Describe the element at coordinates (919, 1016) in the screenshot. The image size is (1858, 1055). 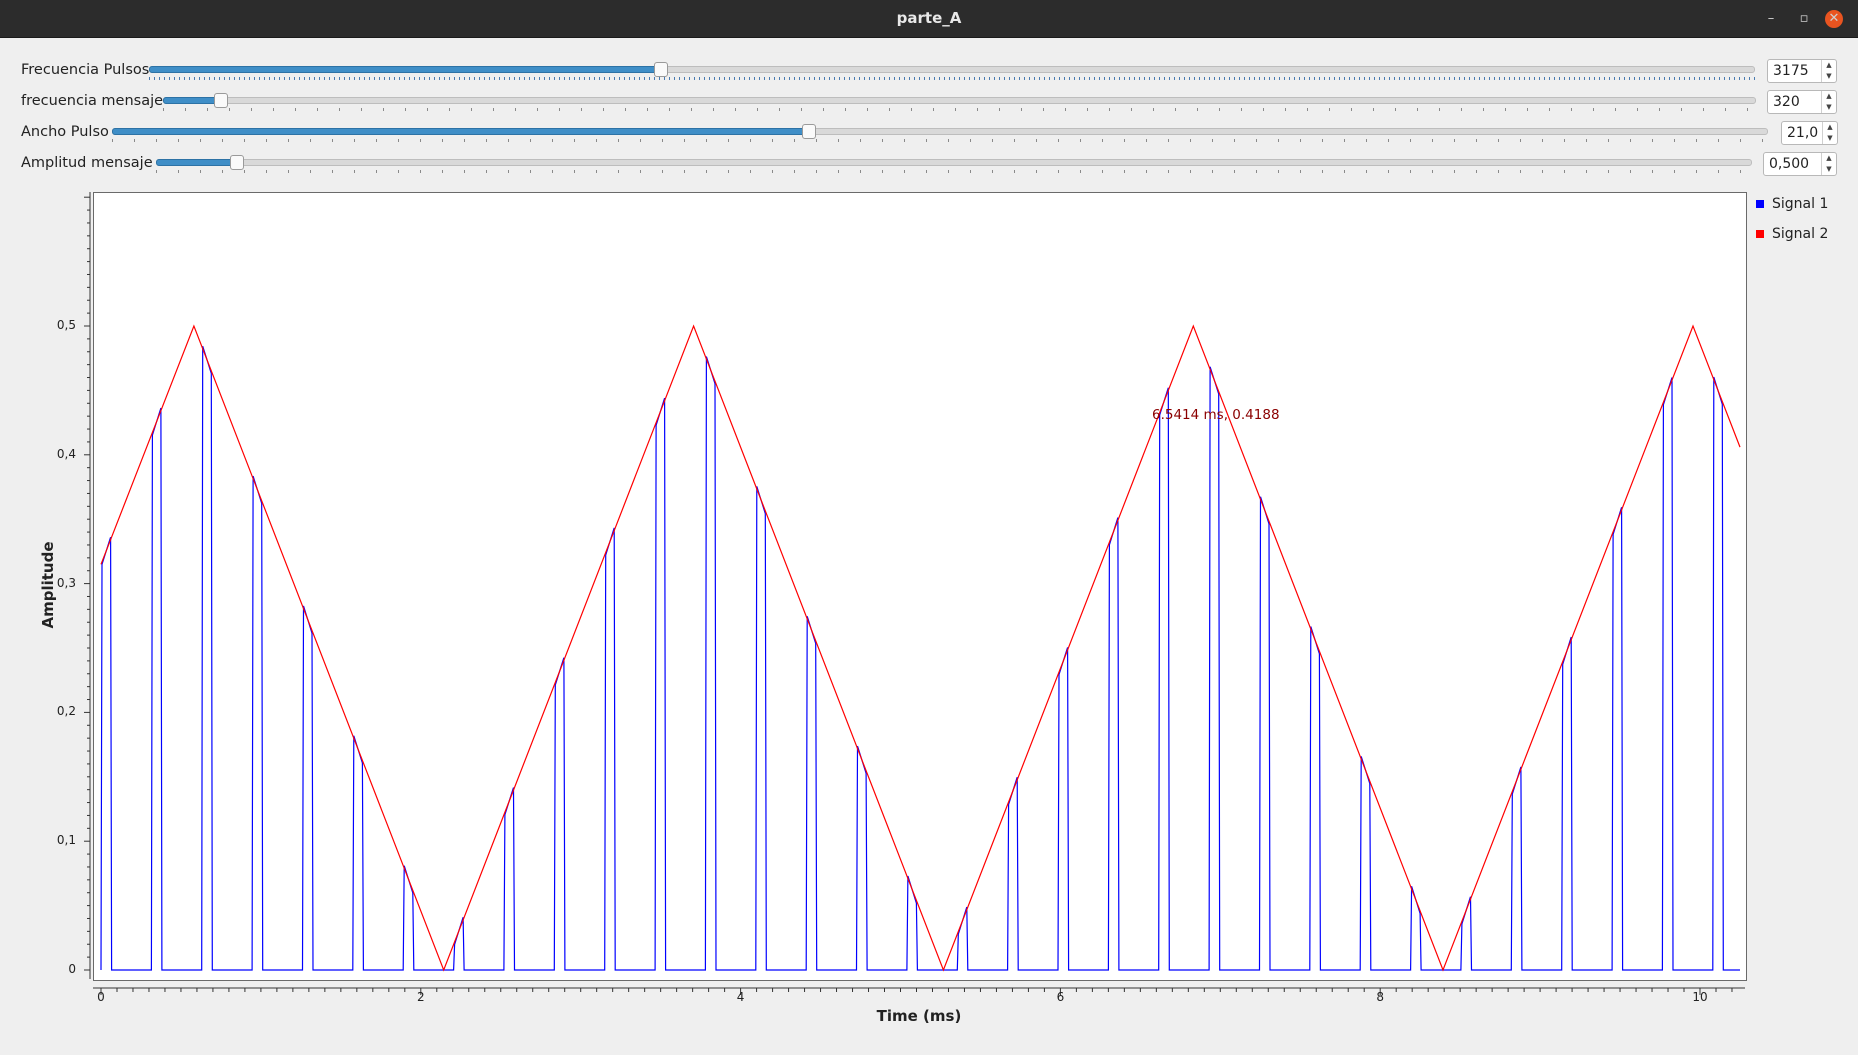
I see `x-axis-label: Time (ms)` at that location.